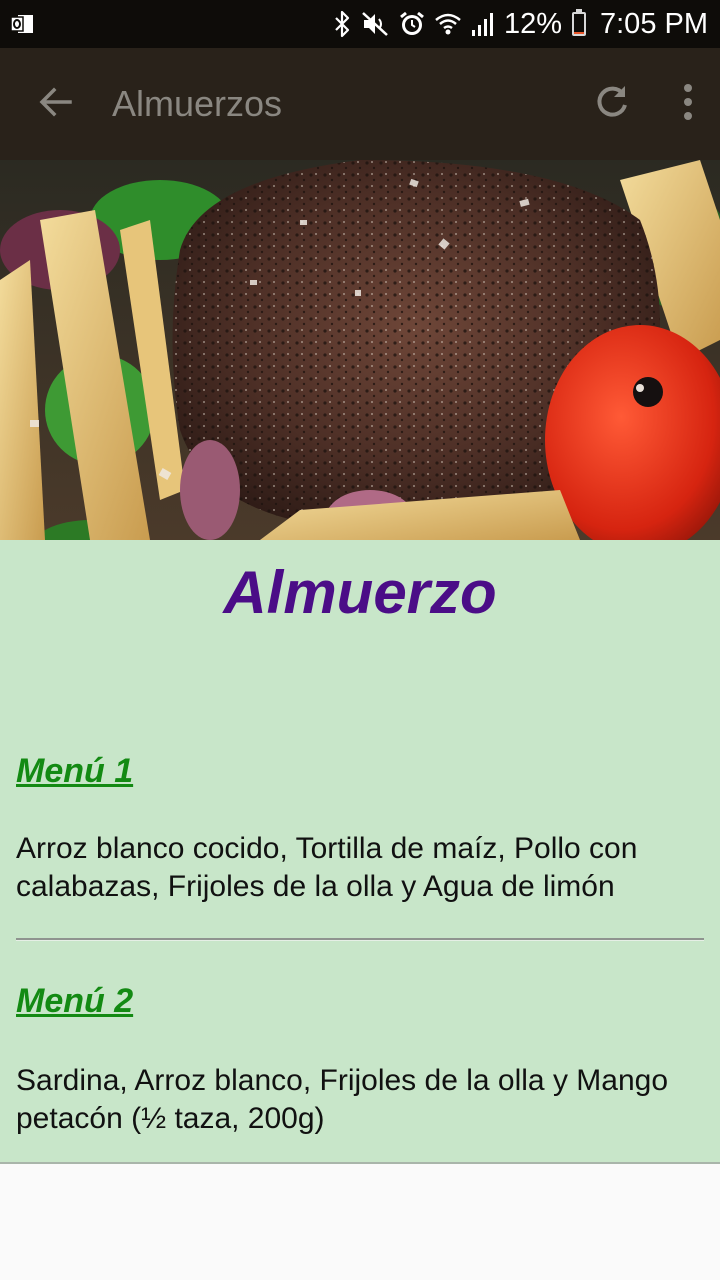 This screenshot has width=720, height=1280. What do you see at coordinates (654, 23) in the screenshot?
I see `clock: 7:05 PM` at bounding box center [654, 23].